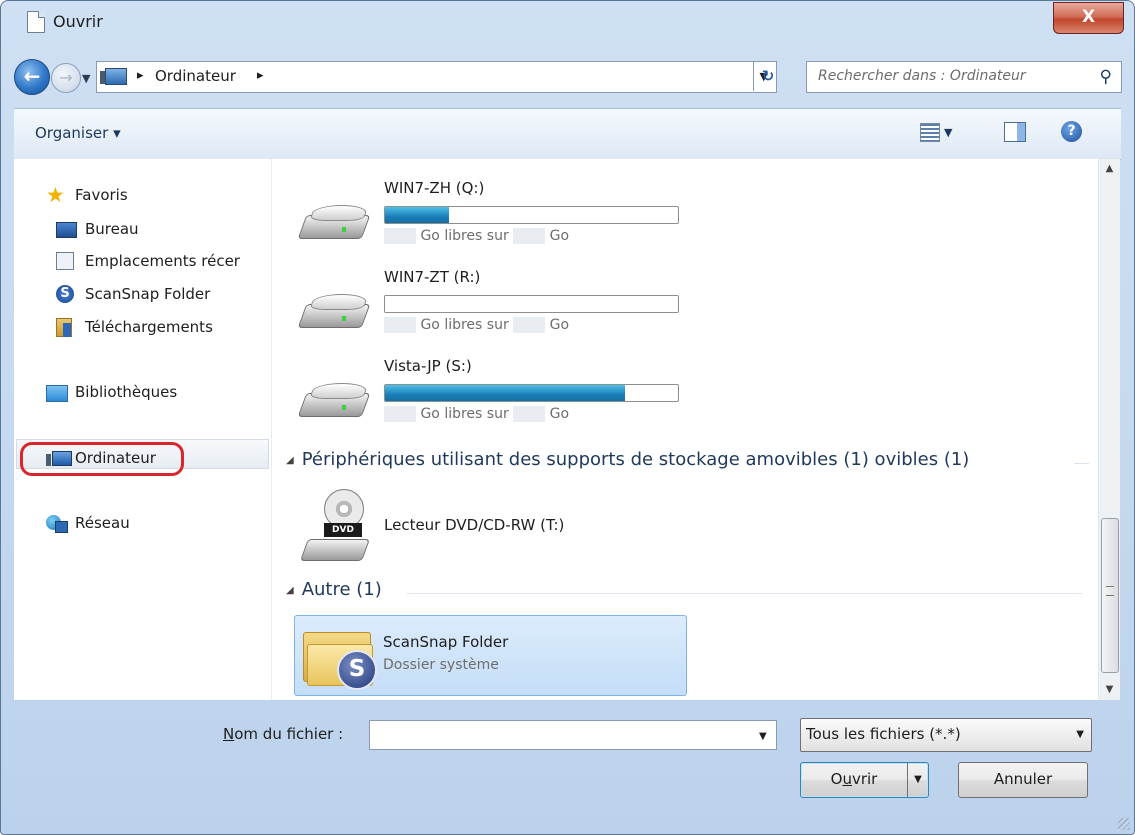  I want to click on network-icon, so click(57, 524).